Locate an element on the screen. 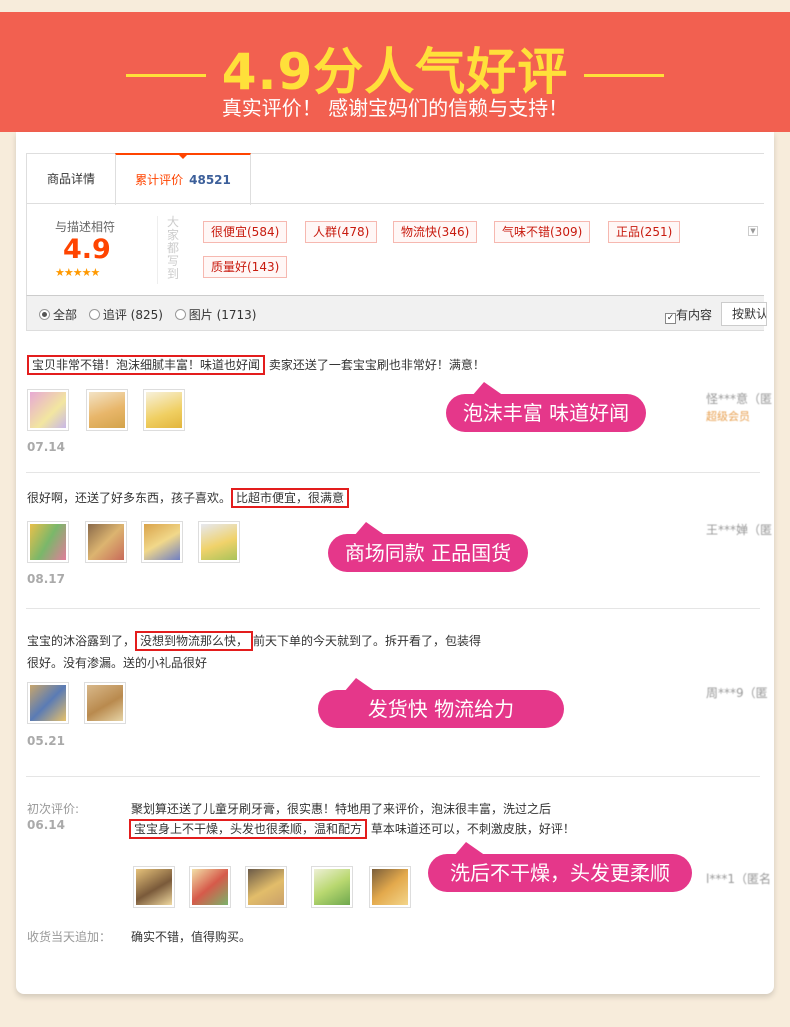  tab-indicator-arrow is located at coordinates (183, 156).